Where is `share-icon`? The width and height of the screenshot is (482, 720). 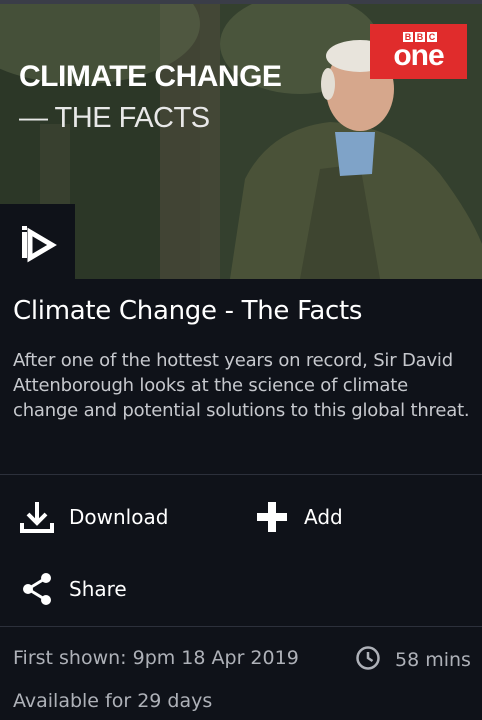
share-icon is located at coordinates (37, 589).